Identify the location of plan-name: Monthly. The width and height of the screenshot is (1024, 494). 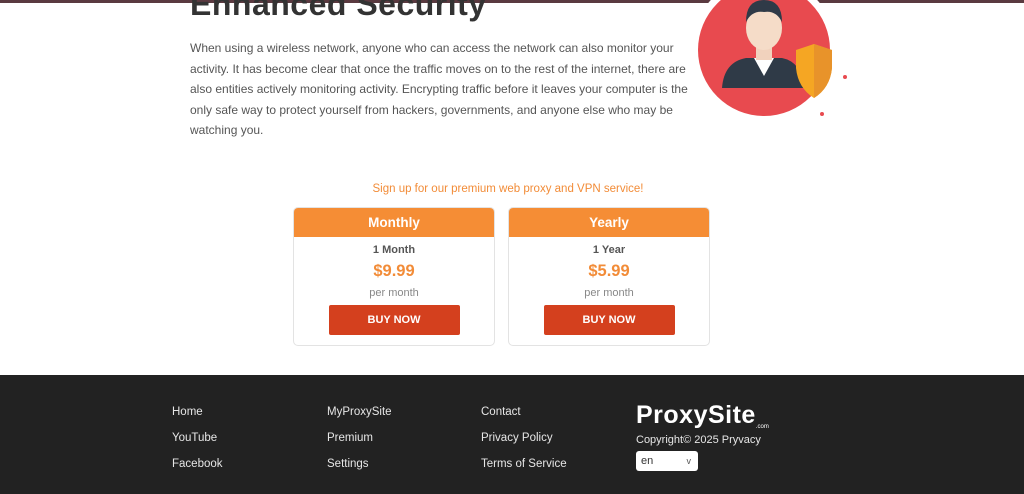
(394, 222).